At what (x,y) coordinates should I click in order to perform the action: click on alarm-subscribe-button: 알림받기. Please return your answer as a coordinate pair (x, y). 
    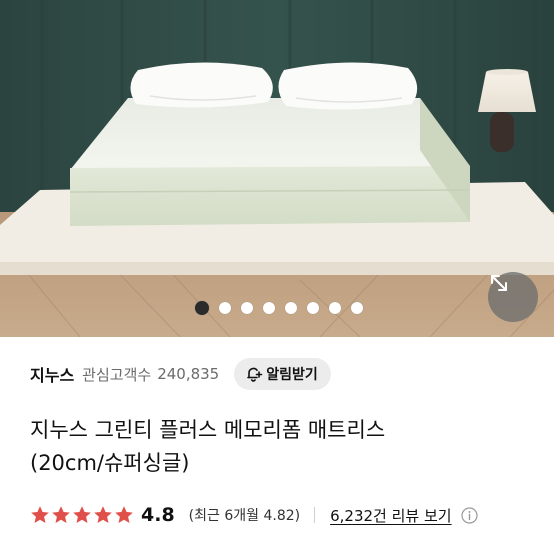
    Looking at the image, I should click on (282, 374).